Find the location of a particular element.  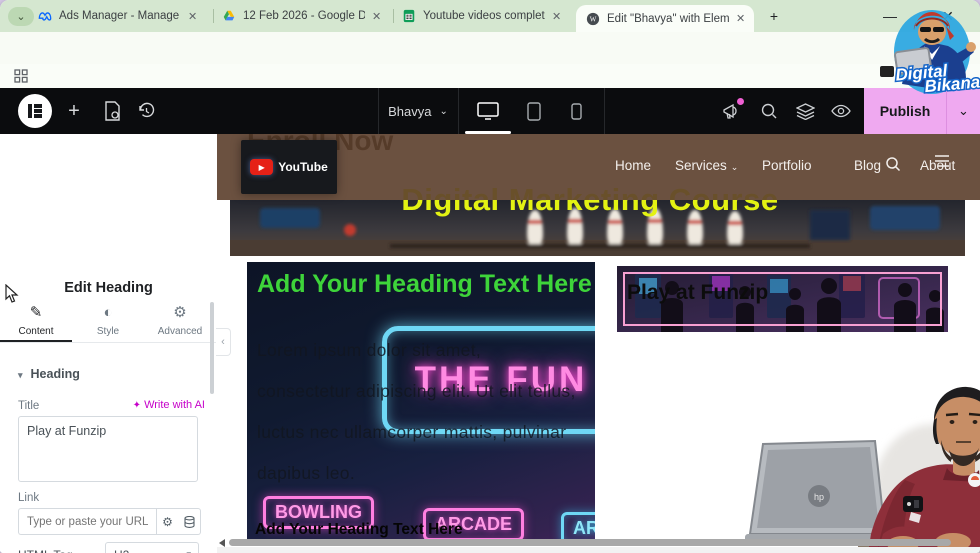

mouse-cursor is located at coordinates (12, 293).